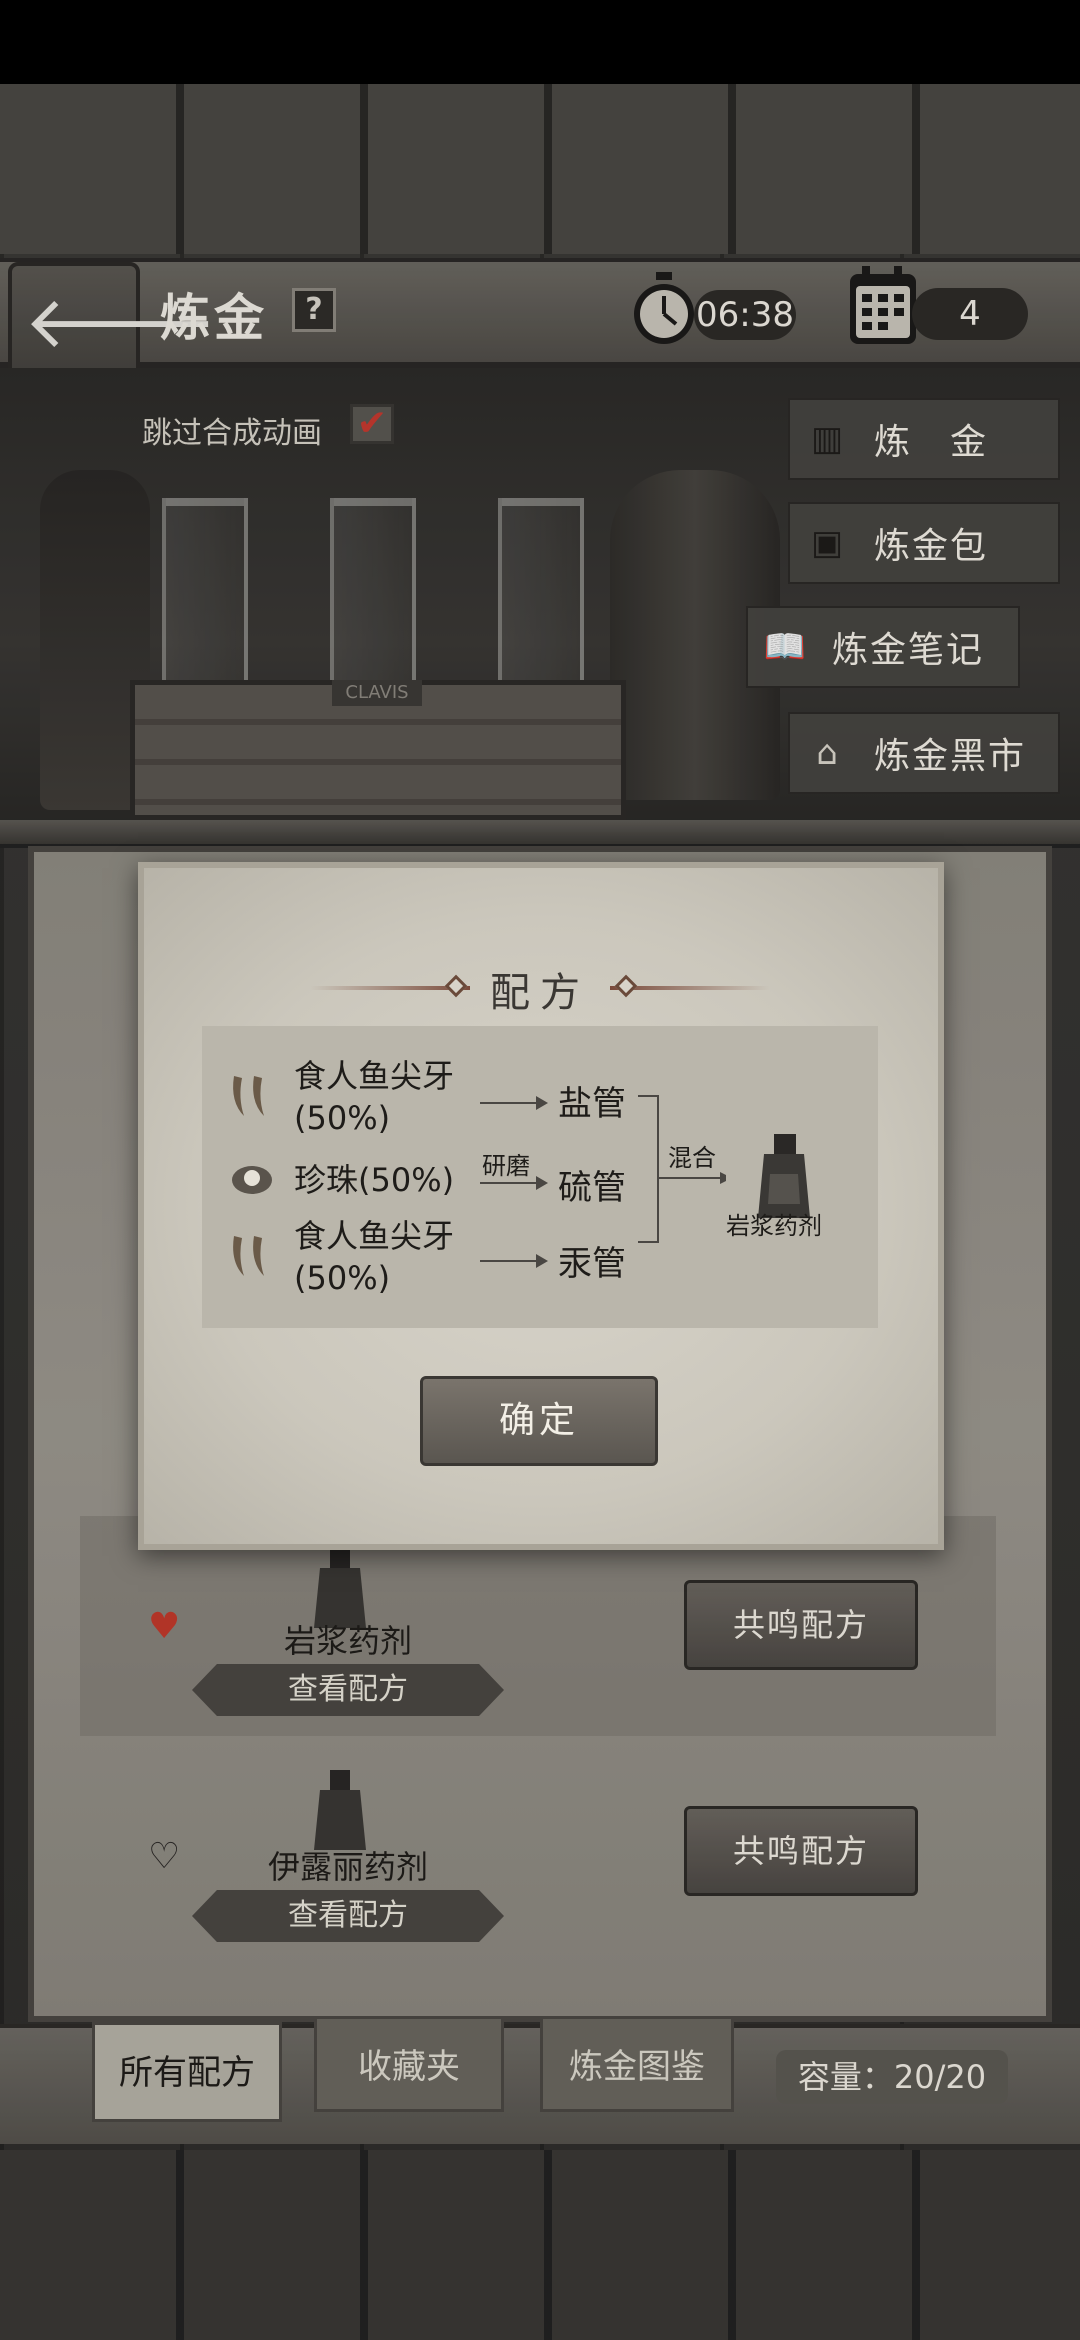 This screenshot has height=2340, width=1080. Describe the element at coordinates (506, 1166) in the screenshot. I see `process-label: 研磨` at that location.